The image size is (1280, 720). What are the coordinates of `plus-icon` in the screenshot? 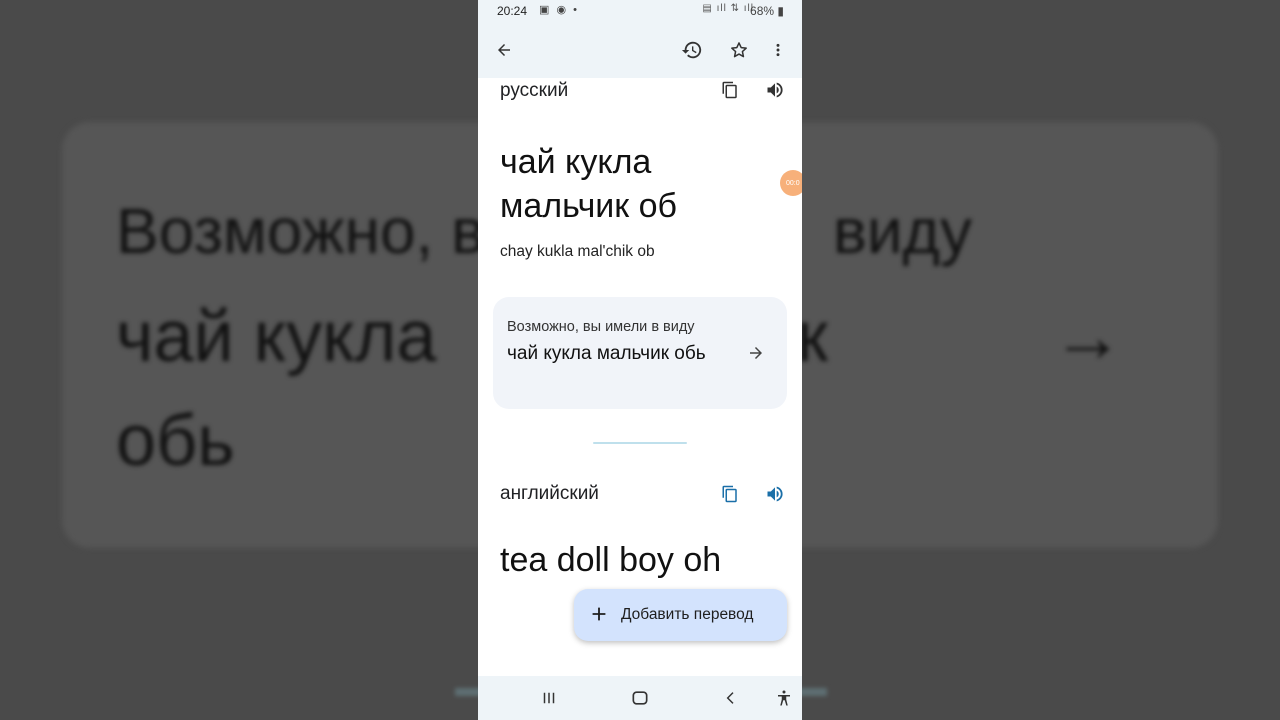 It's located at (599, 616).